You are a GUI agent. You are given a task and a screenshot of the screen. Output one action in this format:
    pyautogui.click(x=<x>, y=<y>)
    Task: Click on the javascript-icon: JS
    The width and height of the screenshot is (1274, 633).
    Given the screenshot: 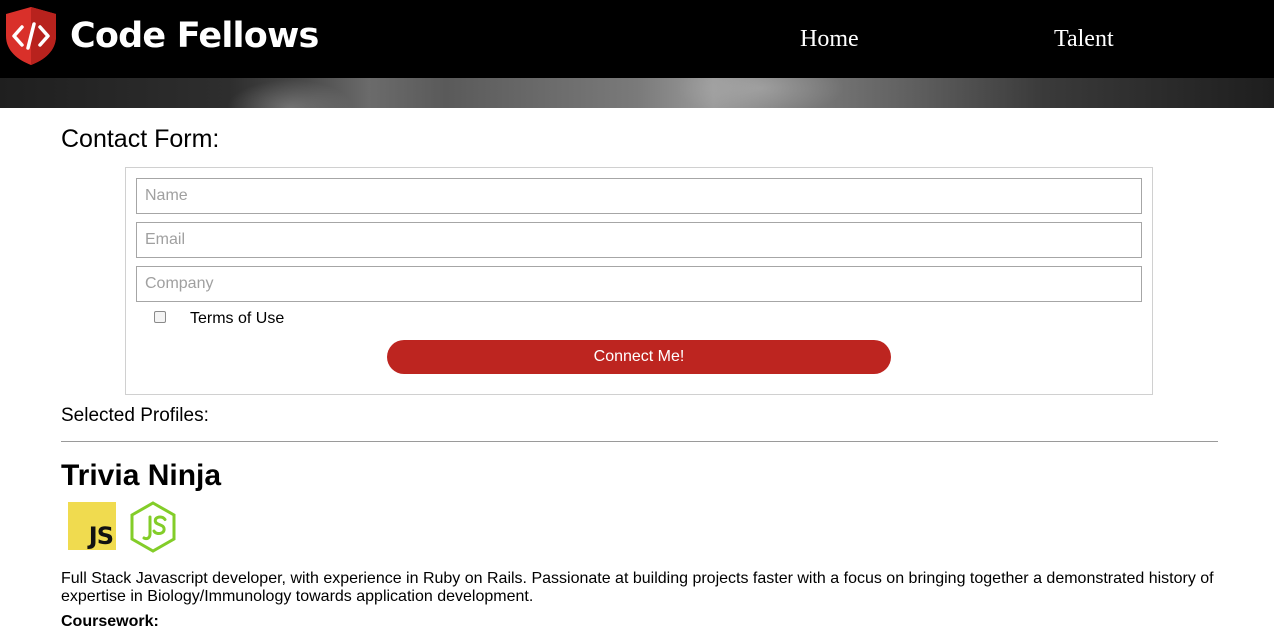 What is the action you would take?
    pyautogui.click(x=92, y=526)
    